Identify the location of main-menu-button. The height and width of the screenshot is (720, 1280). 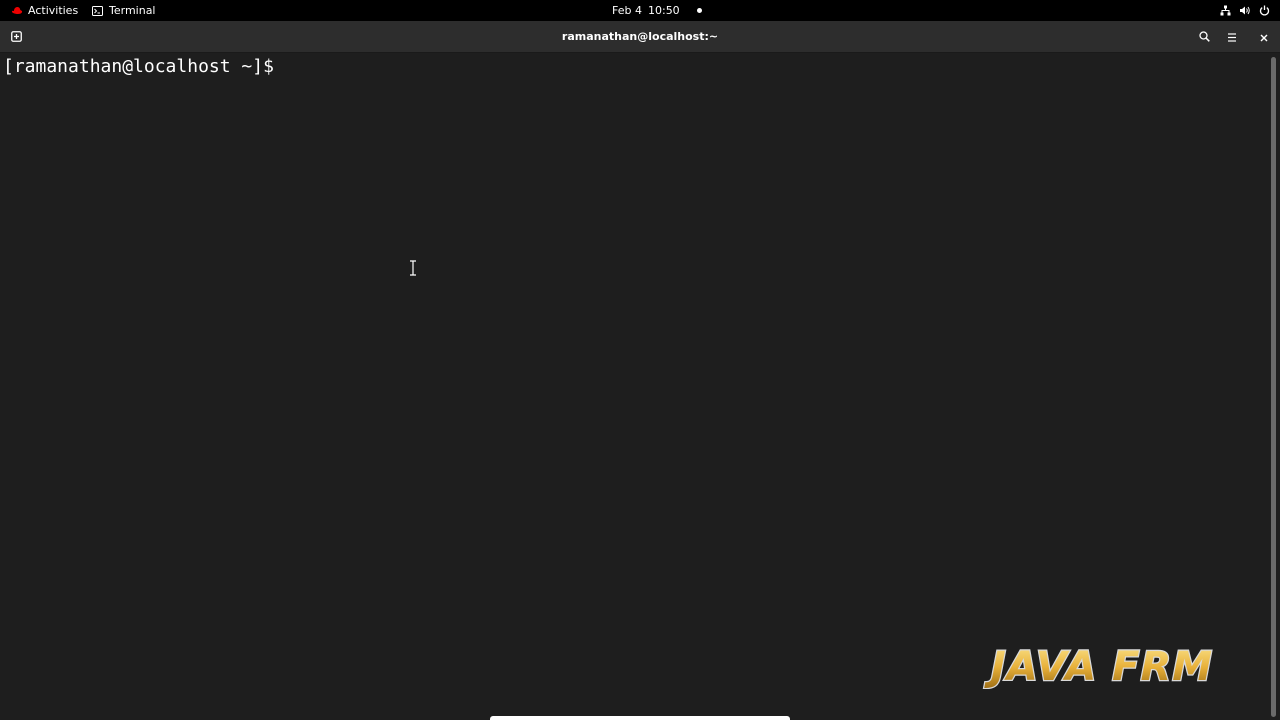
(1232, 36).